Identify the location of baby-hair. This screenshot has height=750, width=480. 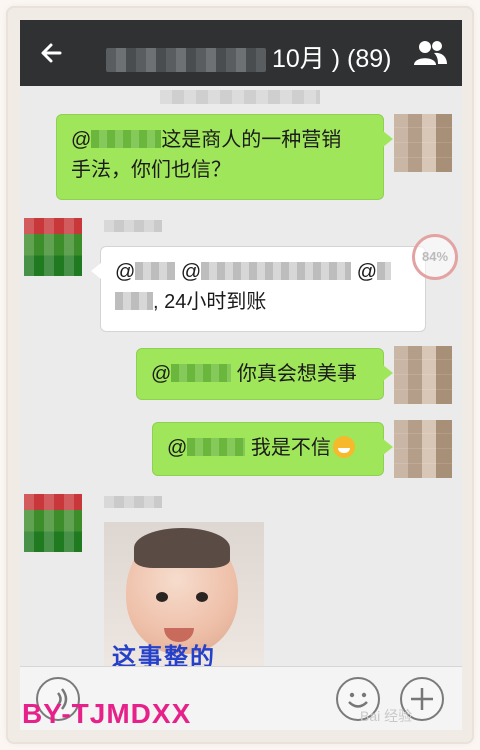
(182, 548).